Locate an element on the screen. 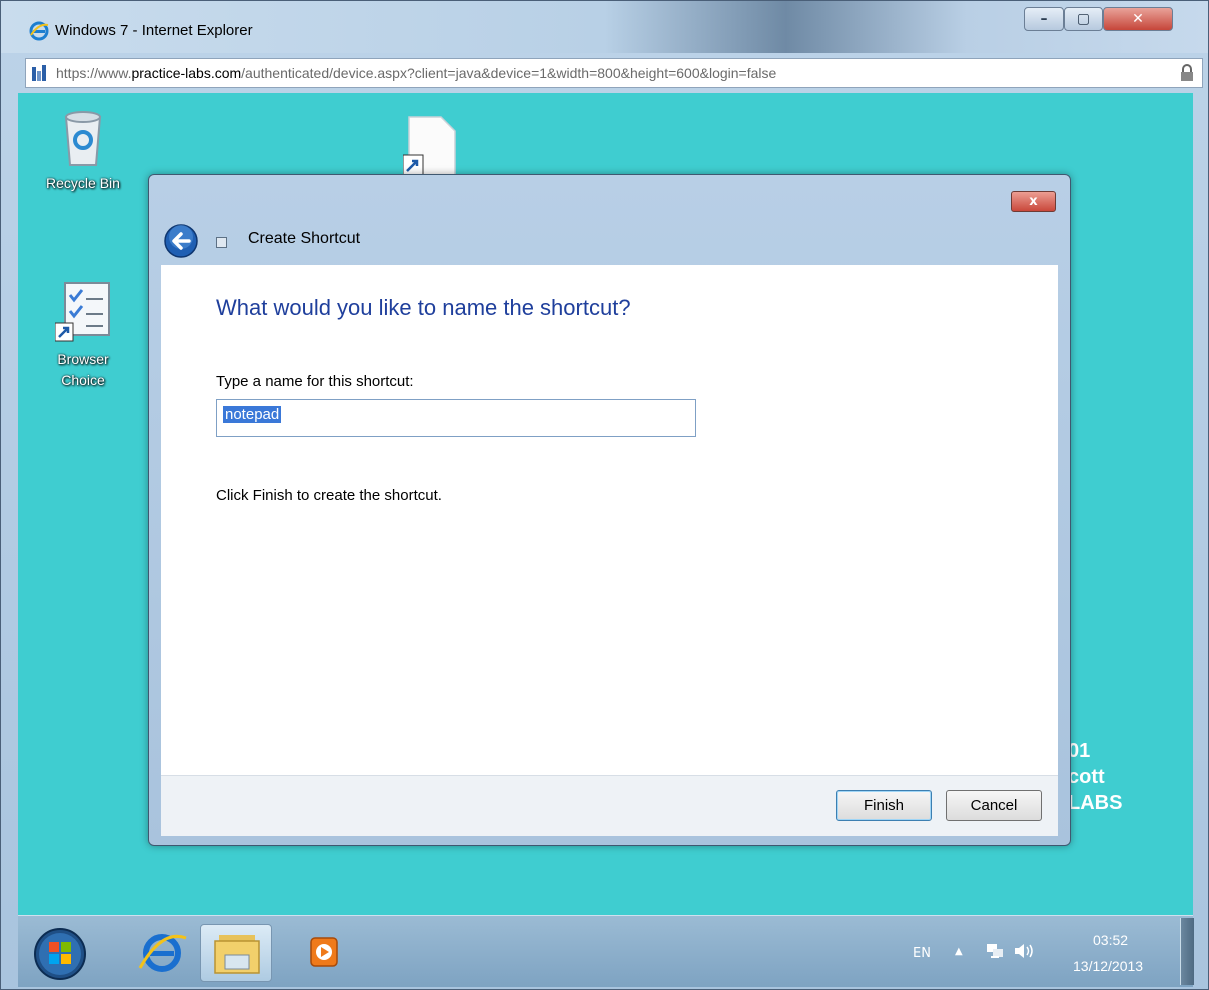 This screenshot has height=990, width=1209. language-indicator: EN is located at coordinates (922, 953).